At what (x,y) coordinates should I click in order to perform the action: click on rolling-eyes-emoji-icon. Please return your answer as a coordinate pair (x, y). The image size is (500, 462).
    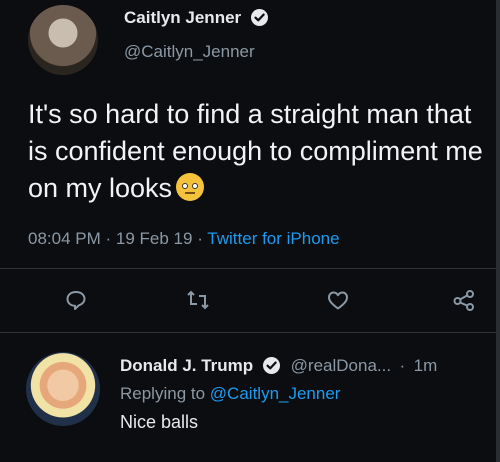
    Looking at the image, I should click on (190, 187).